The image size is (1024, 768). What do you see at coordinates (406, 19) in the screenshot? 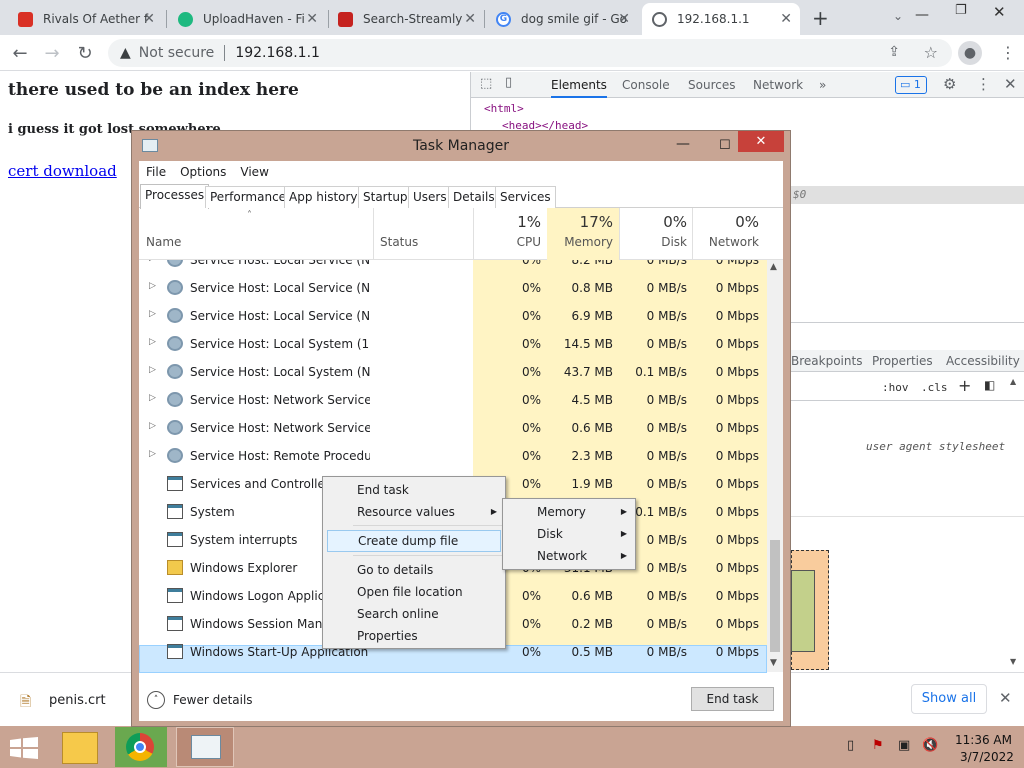
I see `browser-tab-streamly: Search-Streamly ✕` at bounding box center [406, 19].